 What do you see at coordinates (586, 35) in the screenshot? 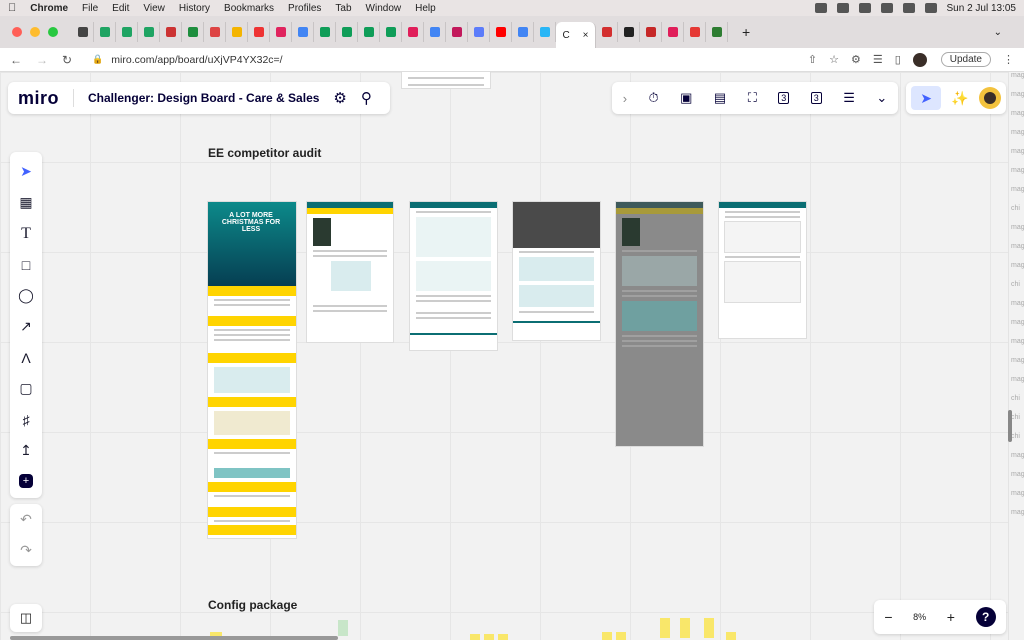
I see `close-icon: ×` at bounding box center [586, 35].